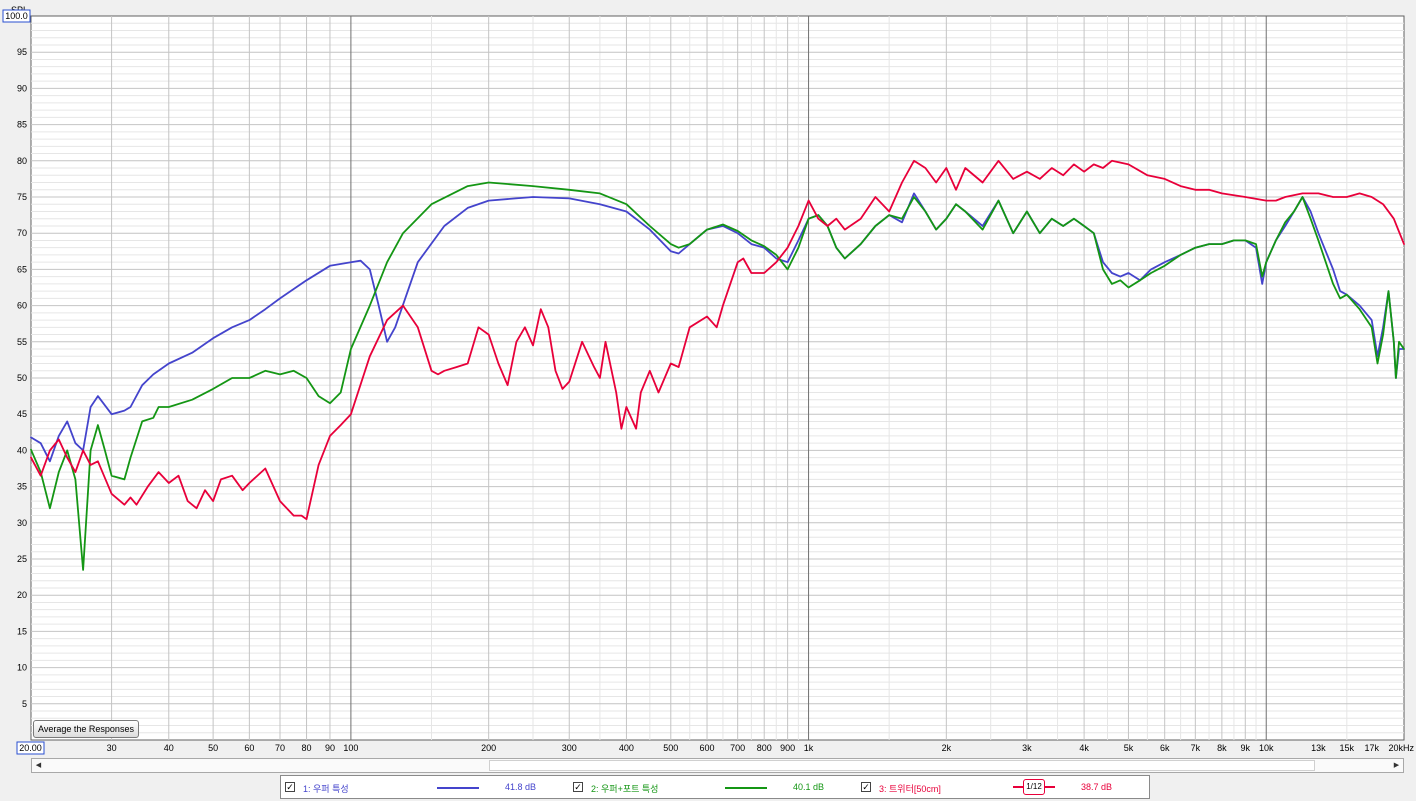 The width and height of the screenshot is (1416, 801). What do you see at coordinates (1002, 787) in the screenshot?
I see `legend-entry-3: ✓ 3: 트위터[50cm] 1/12 38.7 dB` at bounding box center [1002, 787].